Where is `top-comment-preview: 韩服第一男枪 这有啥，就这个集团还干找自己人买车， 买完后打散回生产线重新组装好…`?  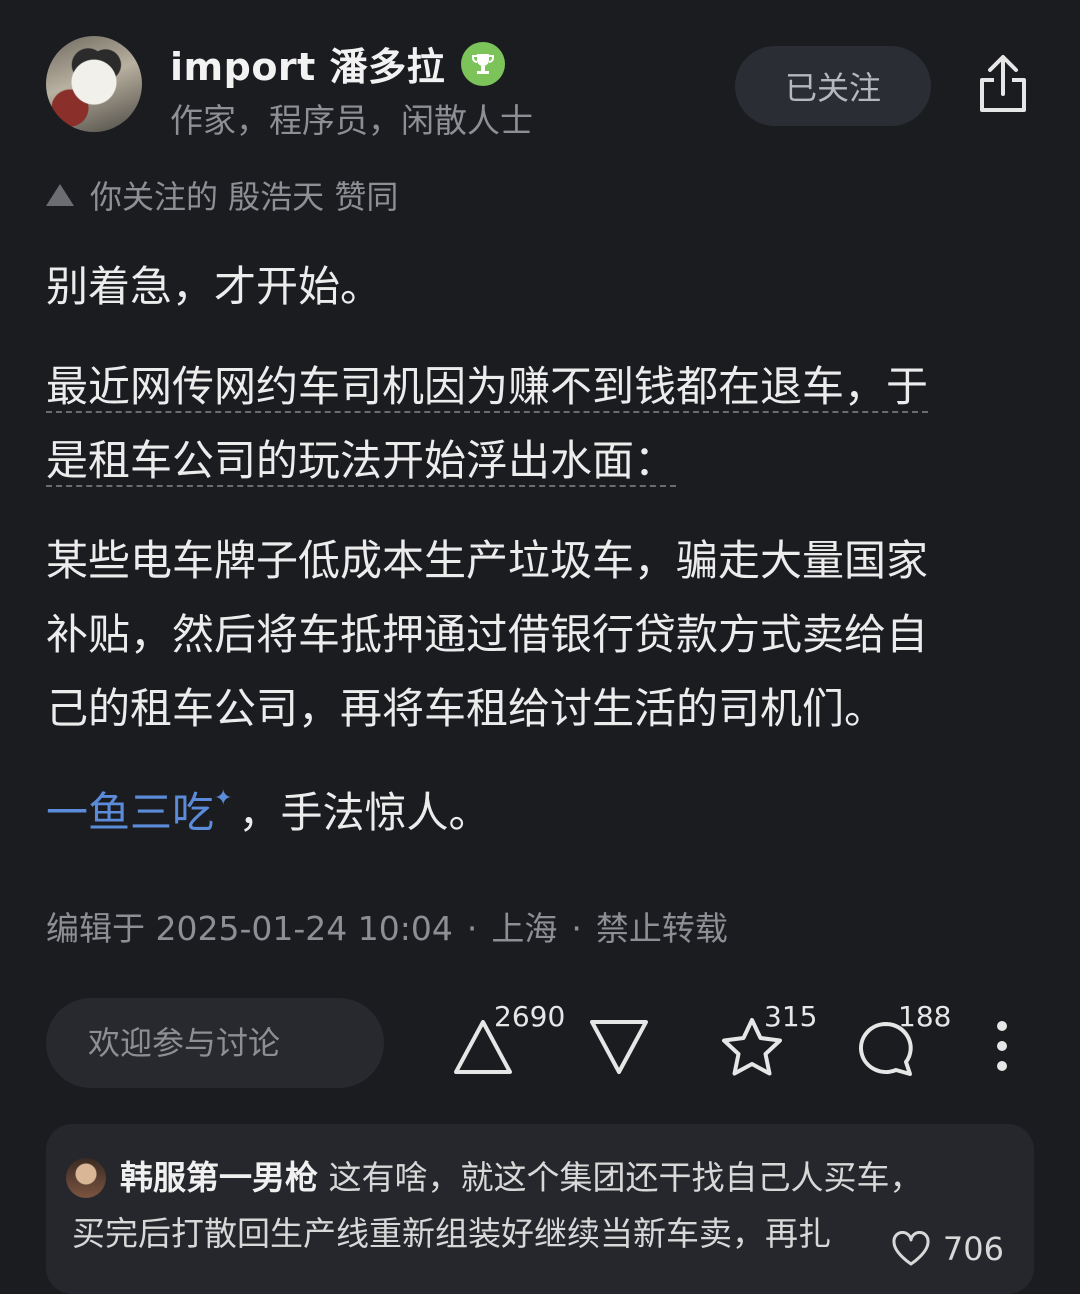
top-comment-preview: 韩服第一男枪 这有啥，就这个集团还干找自己人买车， 买完后打散回生产线重新组装好… is located at coordinates (540, 1209).